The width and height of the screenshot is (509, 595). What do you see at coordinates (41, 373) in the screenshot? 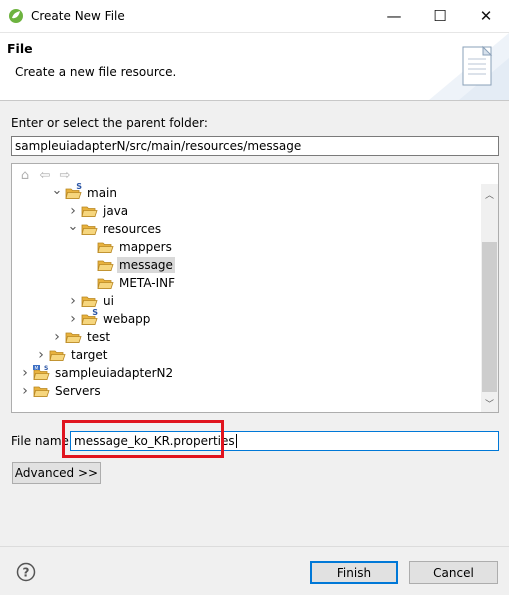
I see `project-icon: MS` at bounding box center [41, 373].